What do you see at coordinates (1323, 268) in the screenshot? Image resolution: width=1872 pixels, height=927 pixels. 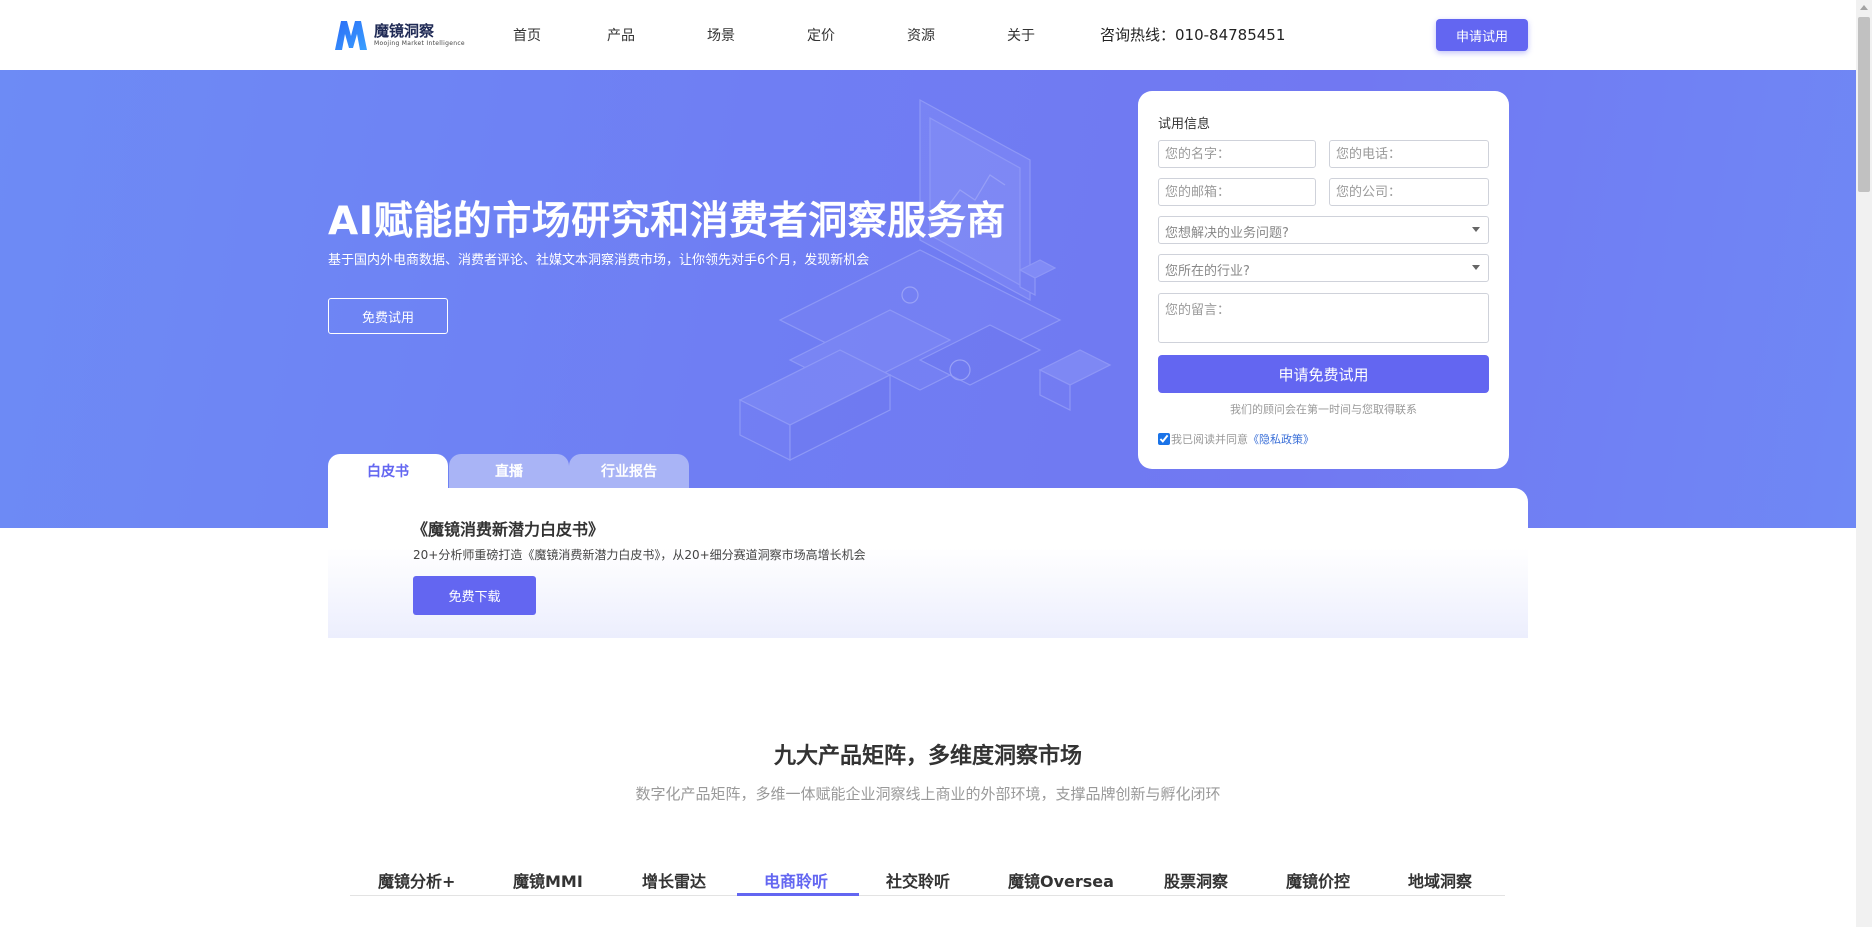 I see `industry-select: 您所在的行业?` at bounding box center [1323, 268].